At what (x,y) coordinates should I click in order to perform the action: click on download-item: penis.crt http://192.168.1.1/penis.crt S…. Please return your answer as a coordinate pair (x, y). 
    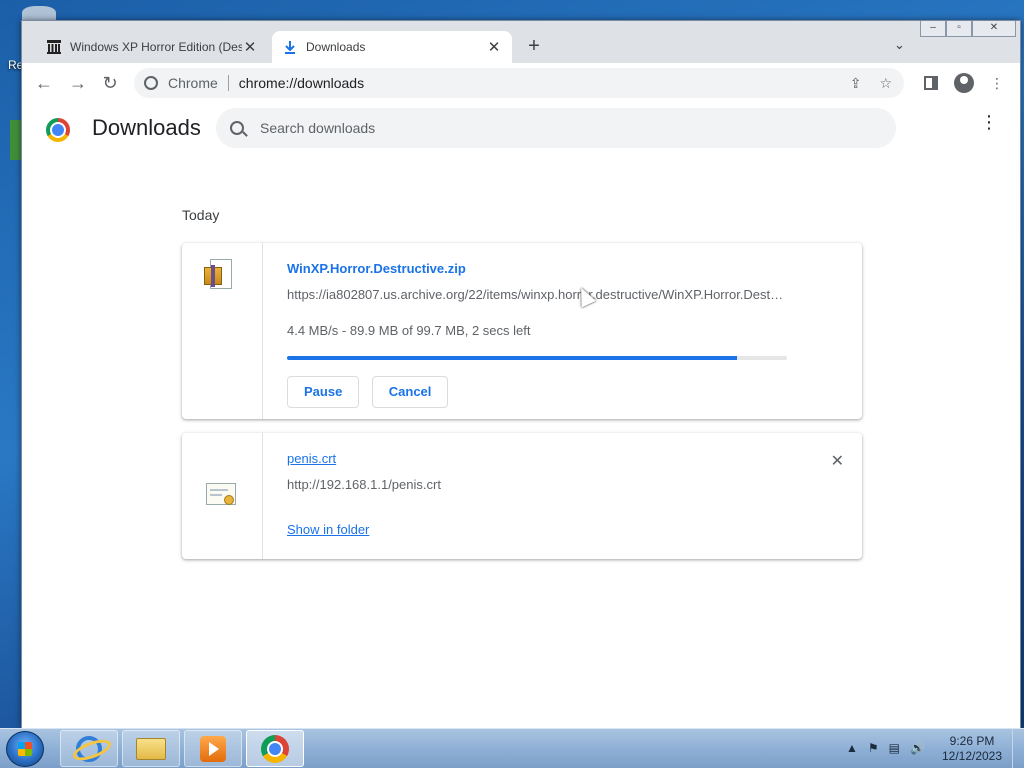
    Looking at the image, I should click on (522, 496).